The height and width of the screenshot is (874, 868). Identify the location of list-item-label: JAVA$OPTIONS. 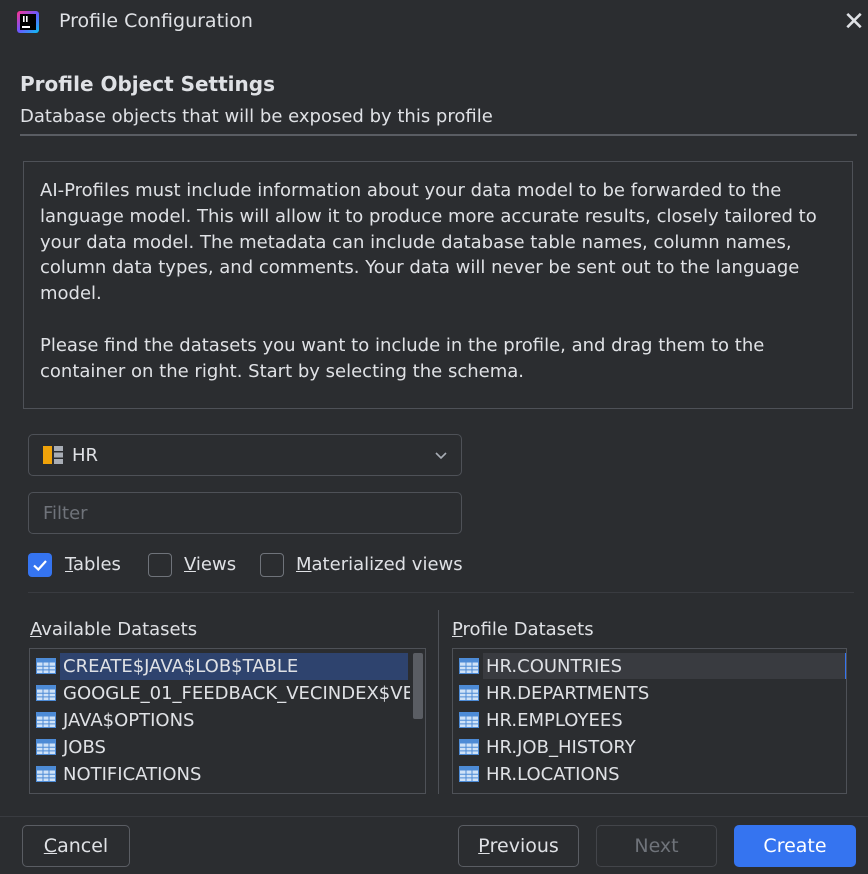
(129, 720).